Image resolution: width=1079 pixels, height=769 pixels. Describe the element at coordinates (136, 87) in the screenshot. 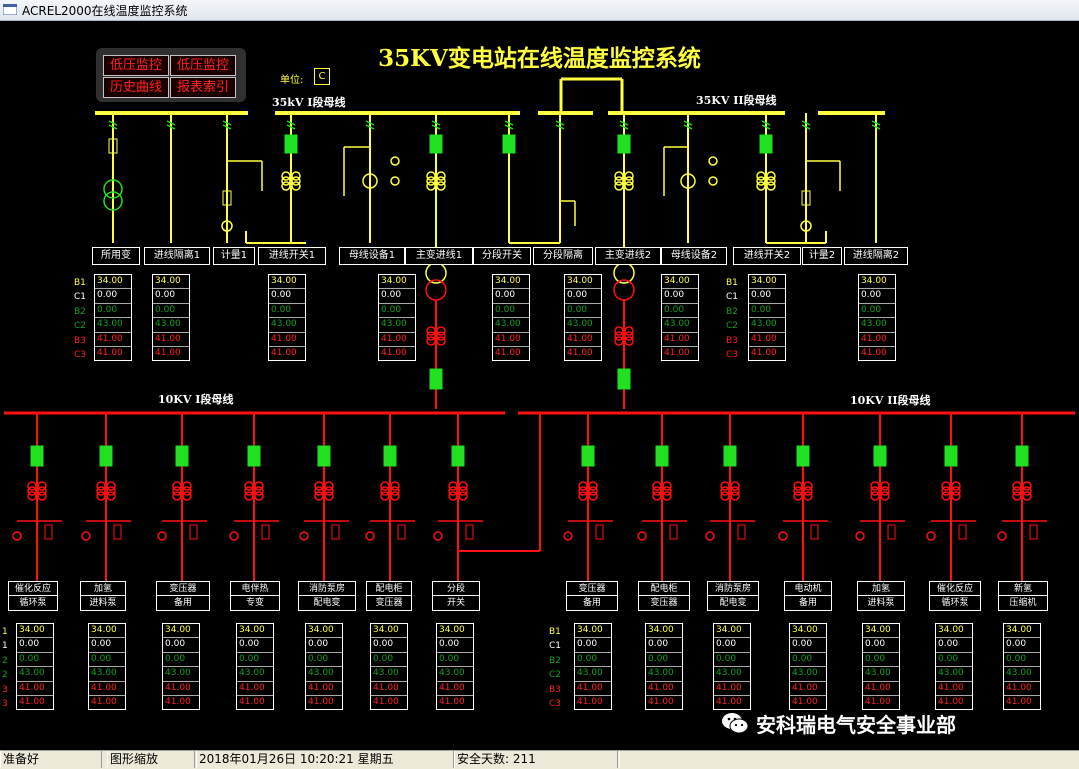

I see `history-curve-button: 历史曲线` at that location.